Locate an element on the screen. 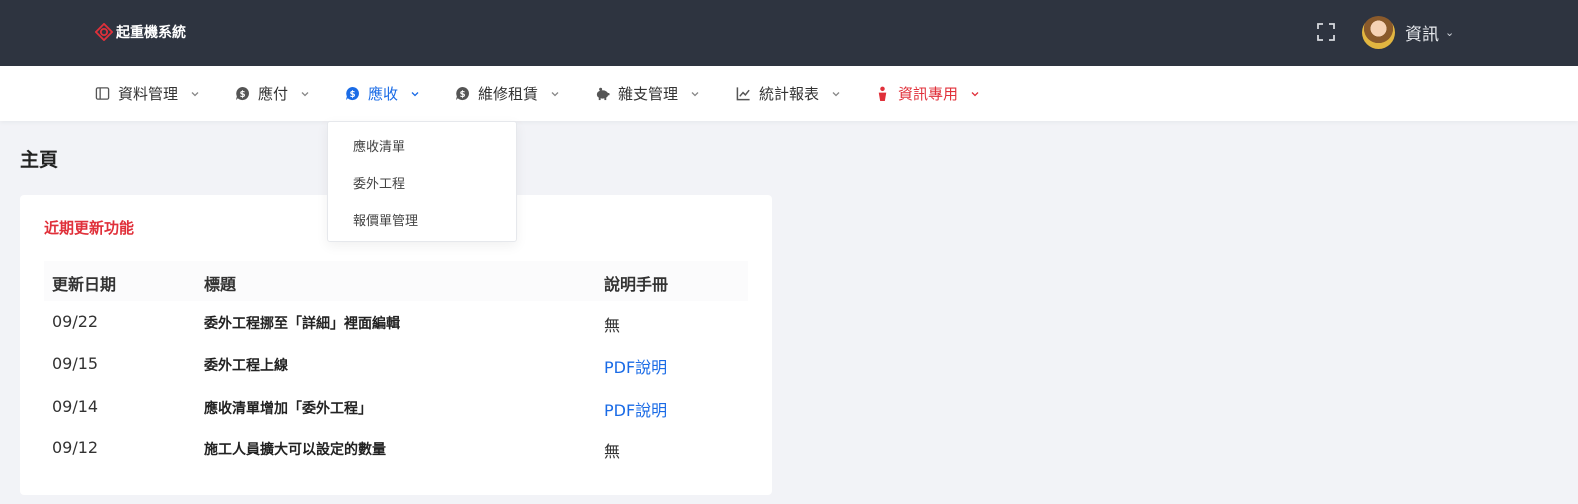  user-tie-icon is located at coordinates (882, 93).